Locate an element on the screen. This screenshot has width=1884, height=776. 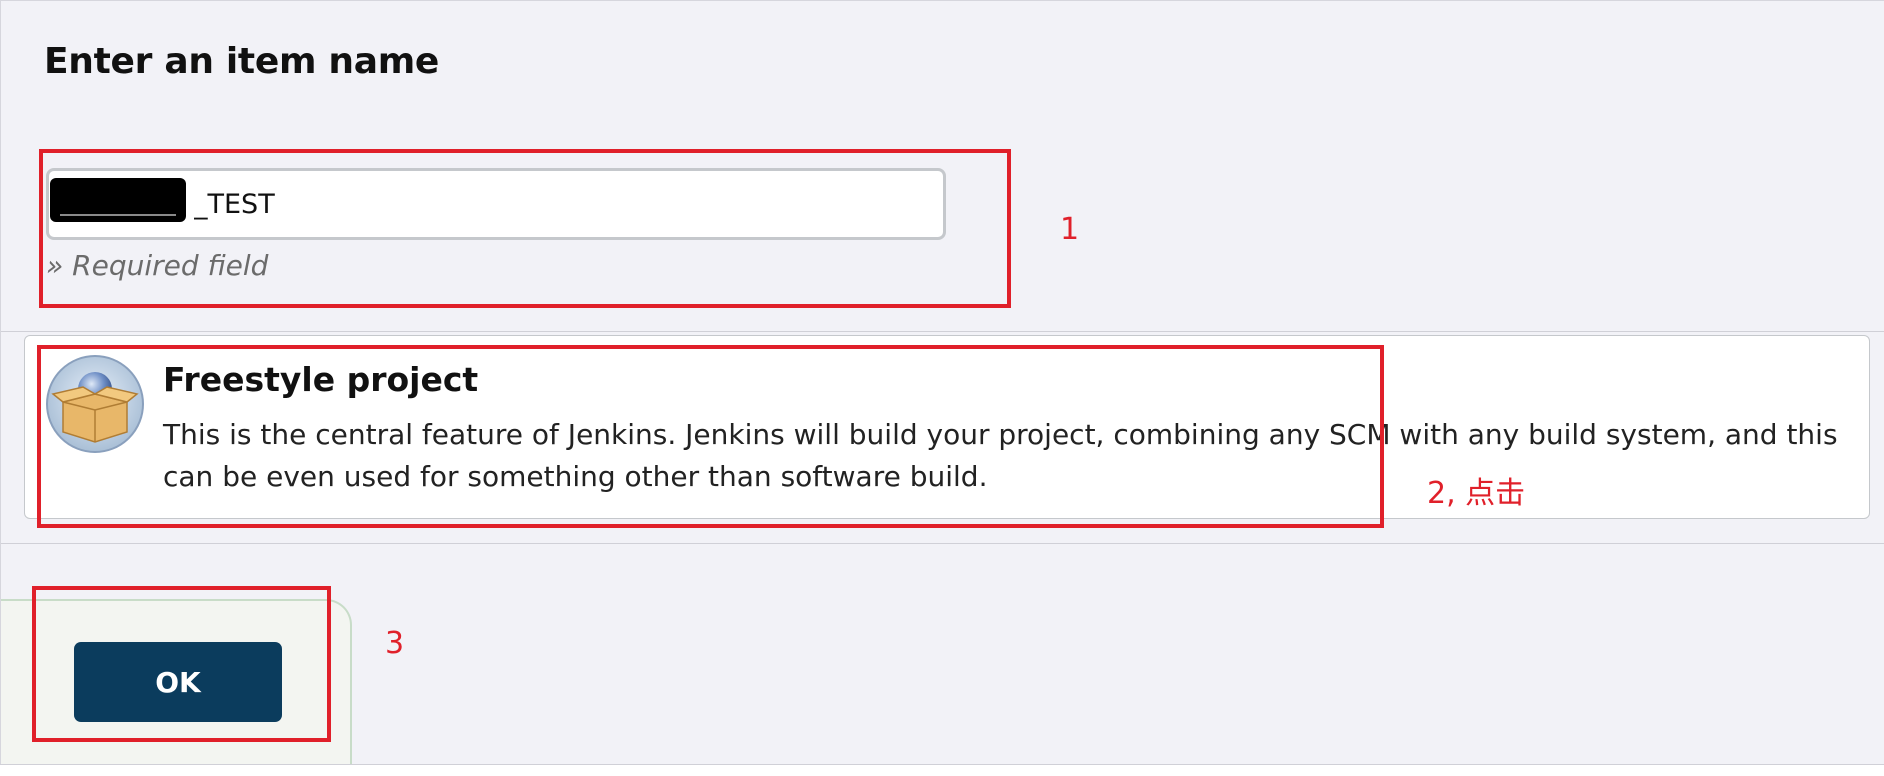
annotation-box-step1 is located at coordinates (525, 228).